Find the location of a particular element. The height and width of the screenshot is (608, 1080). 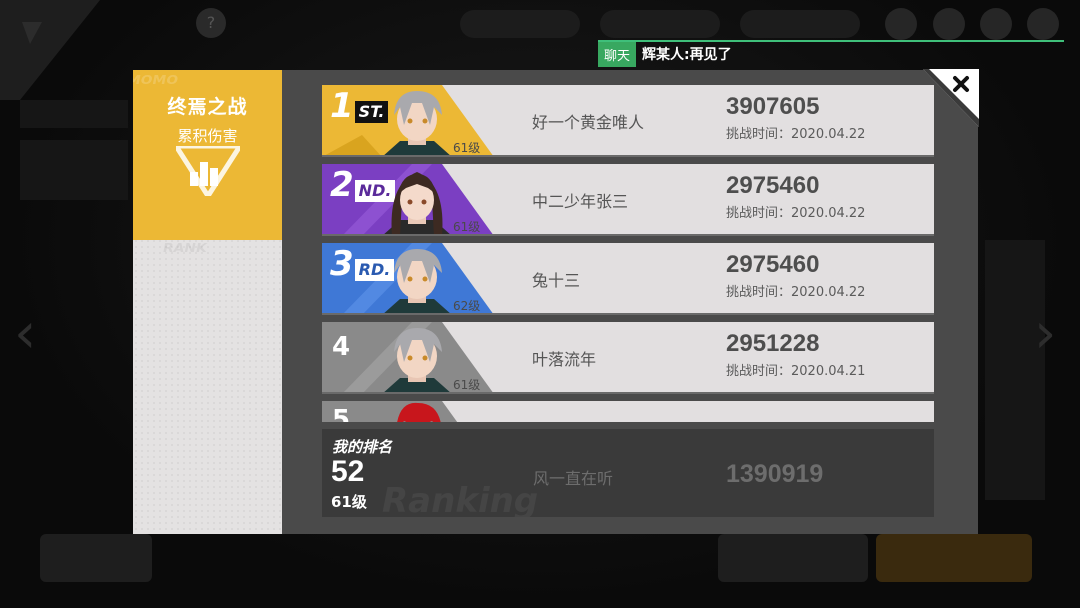

ranking-row-3: 3 RD. 62级 兔十三 2975460 挑战时间：2020.04.22 is located at coordinates (628, 279).